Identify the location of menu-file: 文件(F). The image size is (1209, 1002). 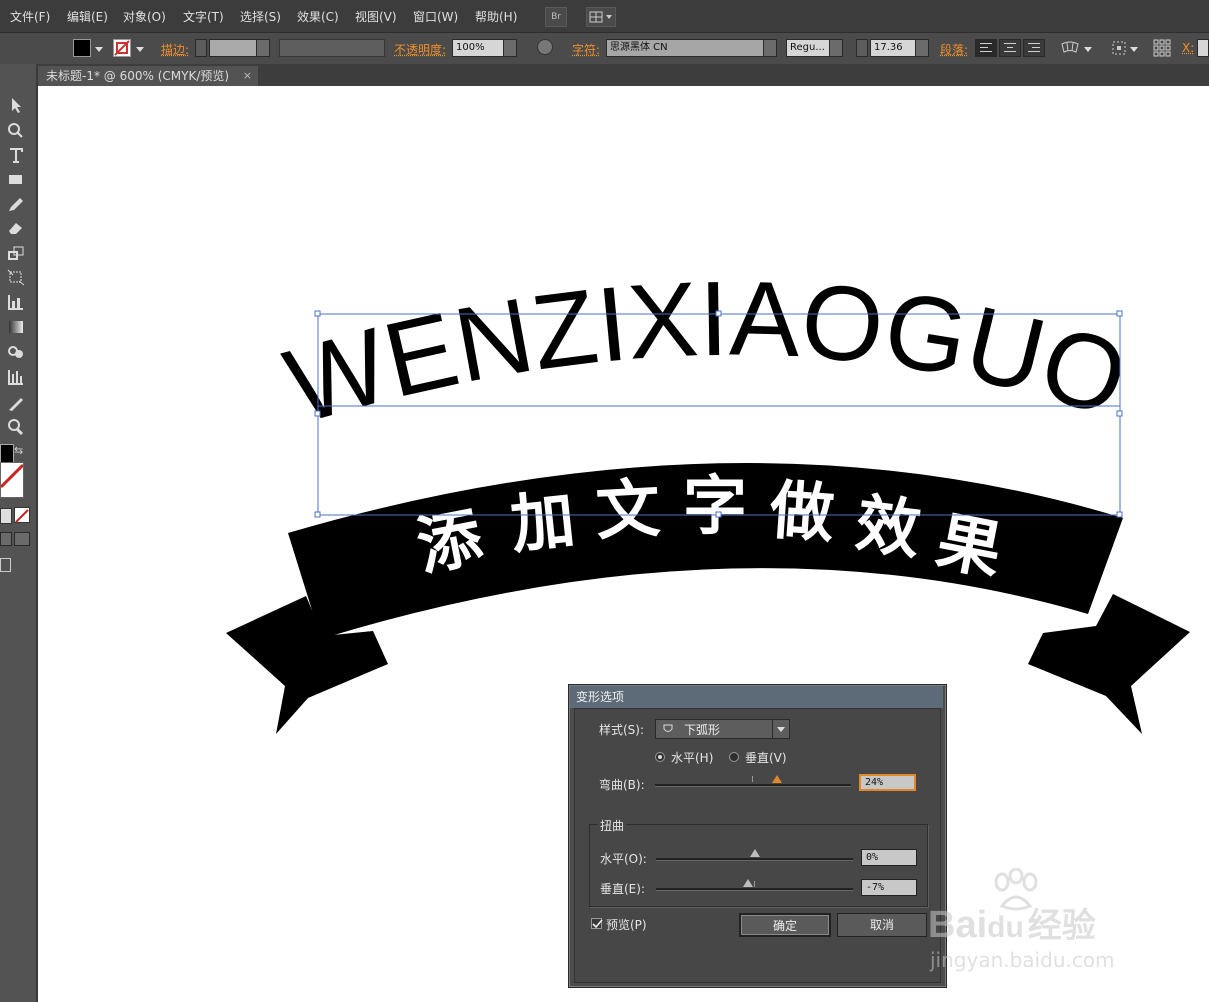
(30, 16).